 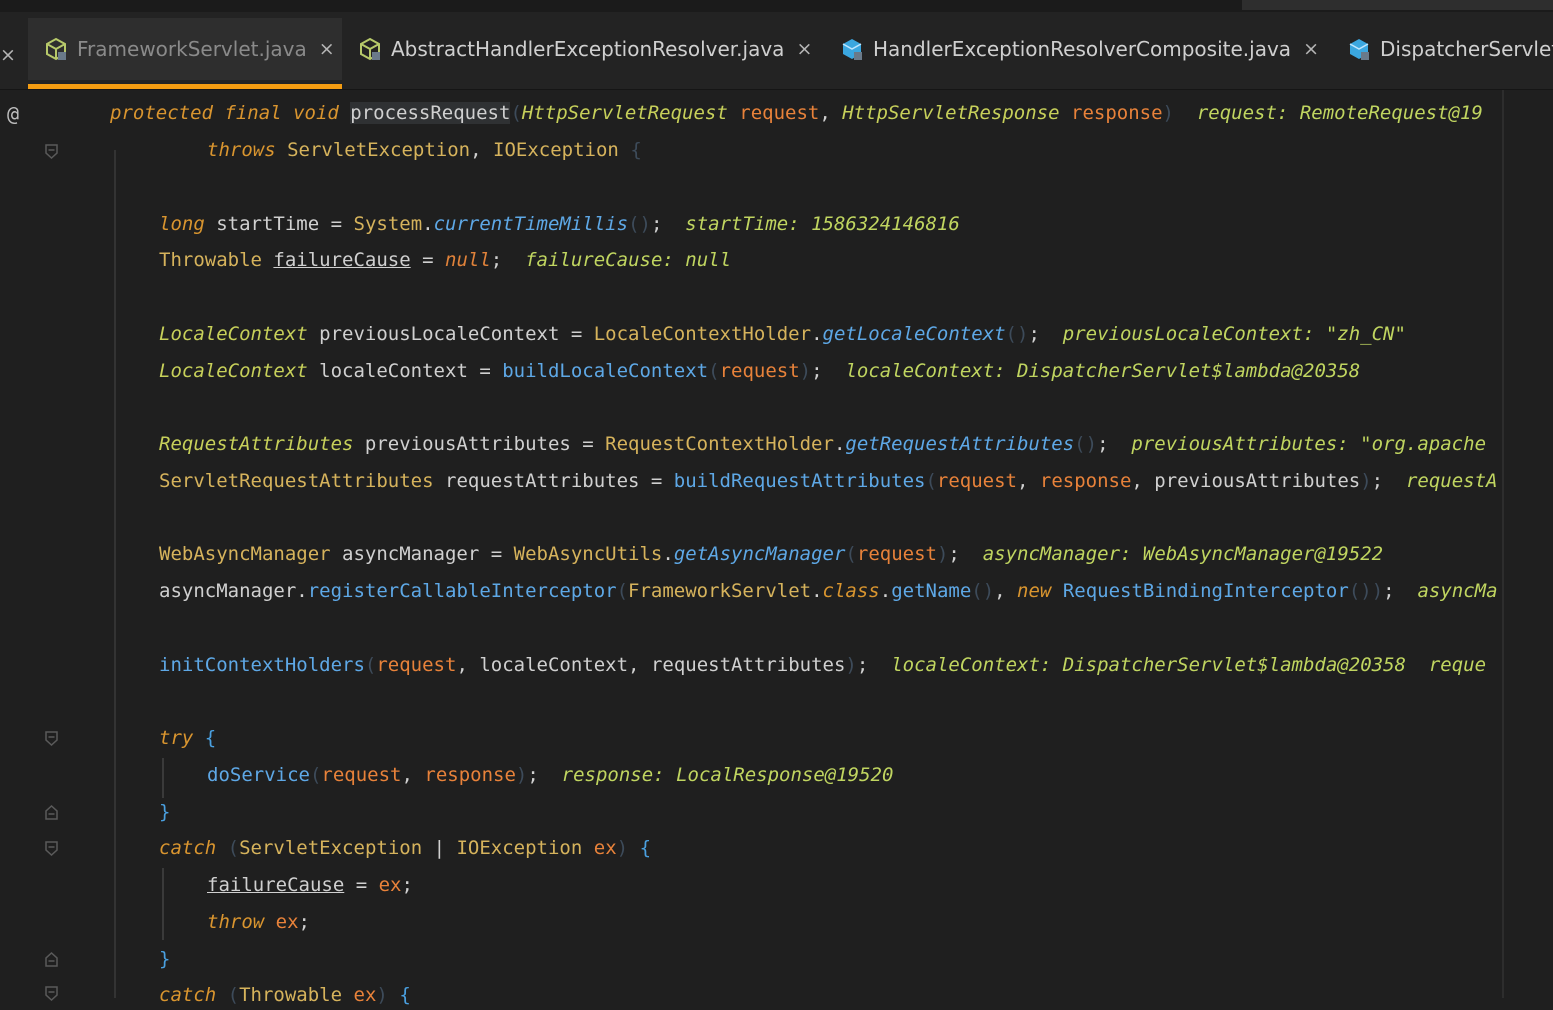 What do you see at coordinates (188, 995) in the screenshot?
I see `code-token: catch` at bounding box center [188, 995].